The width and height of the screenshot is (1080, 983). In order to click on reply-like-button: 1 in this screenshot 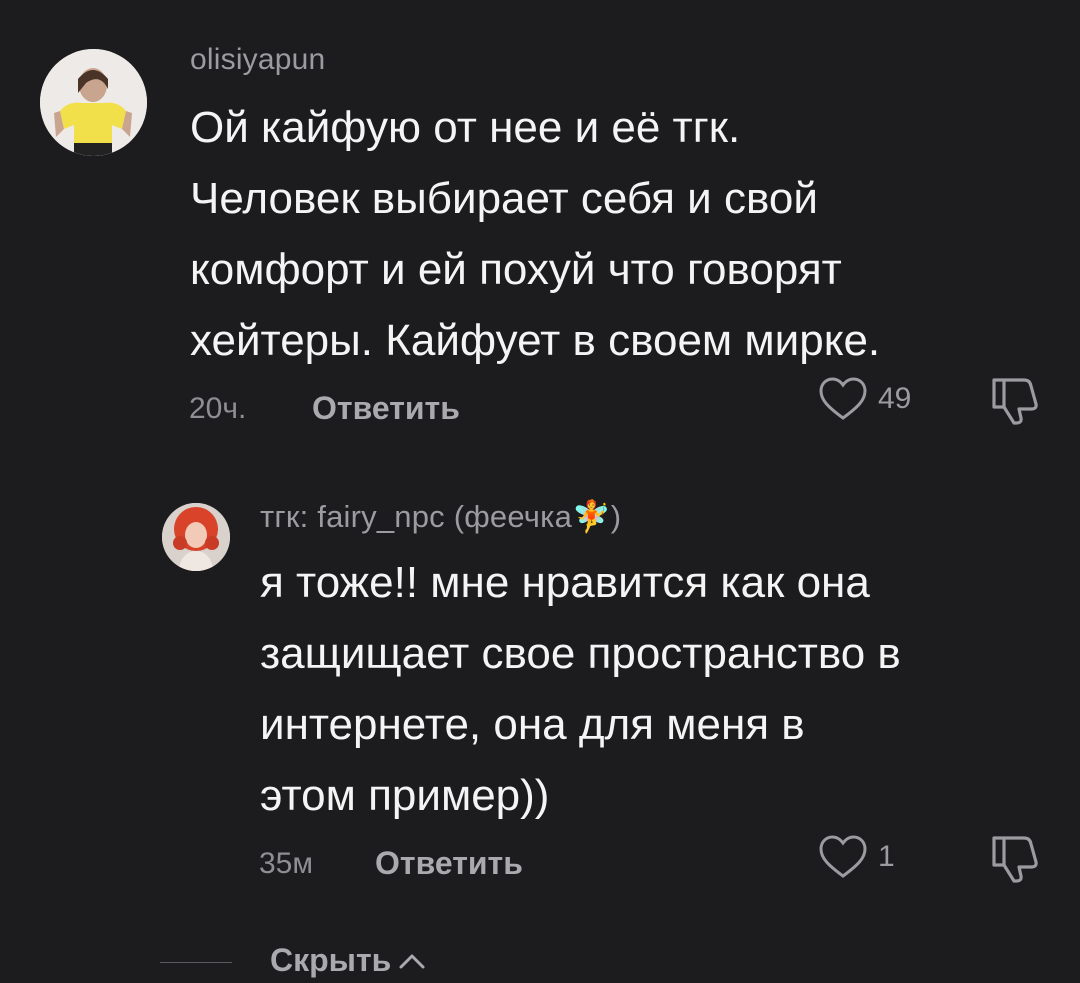, I will do `click(856, 857)`.